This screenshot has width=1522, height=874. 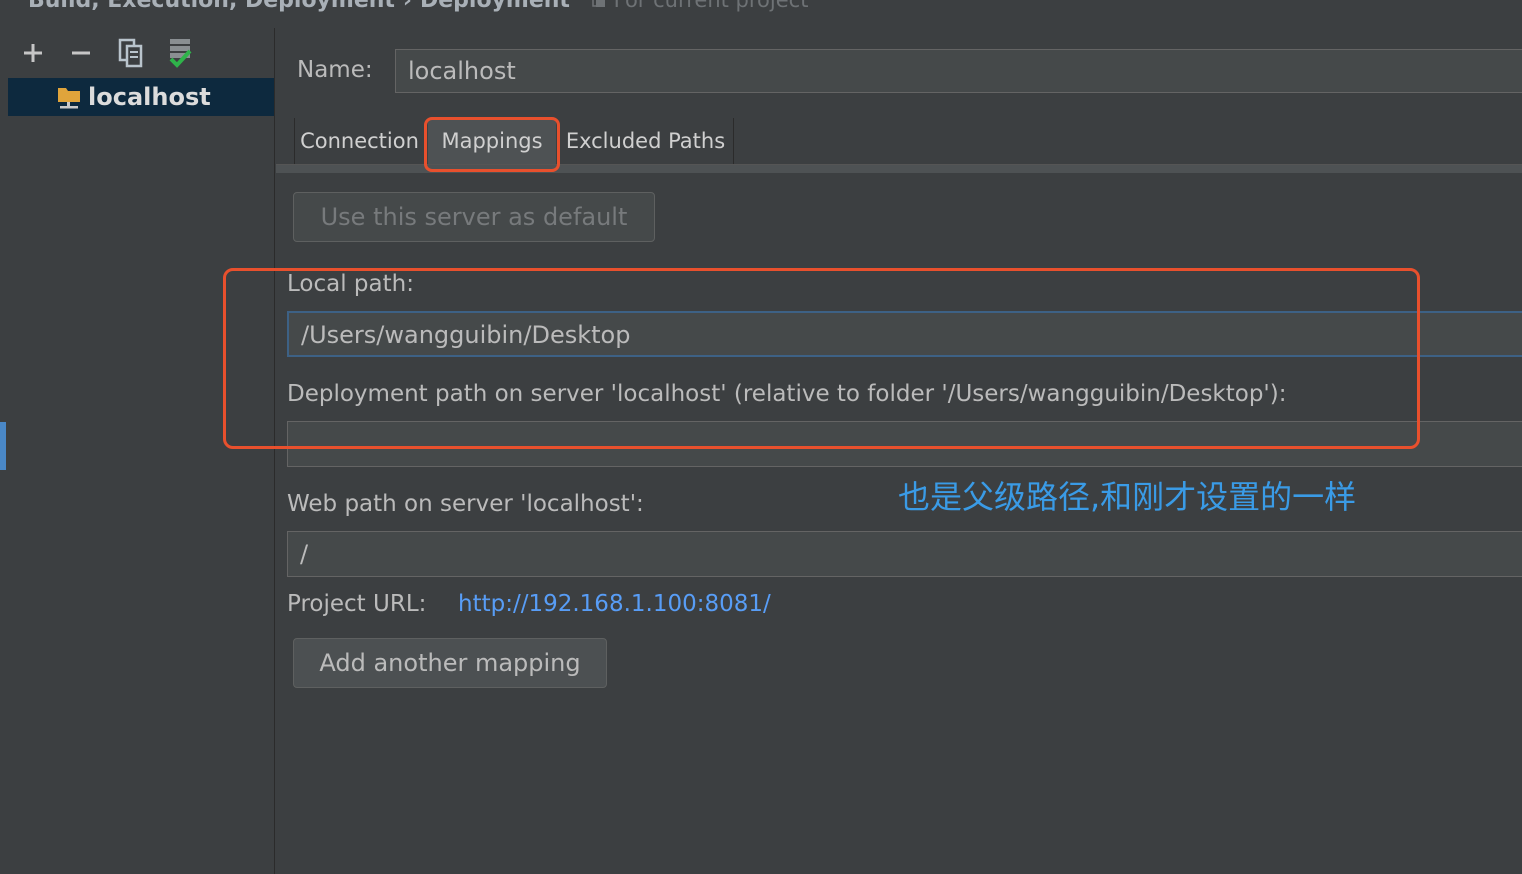 I want to click on remove-server-button, so click(x=81, y=53).